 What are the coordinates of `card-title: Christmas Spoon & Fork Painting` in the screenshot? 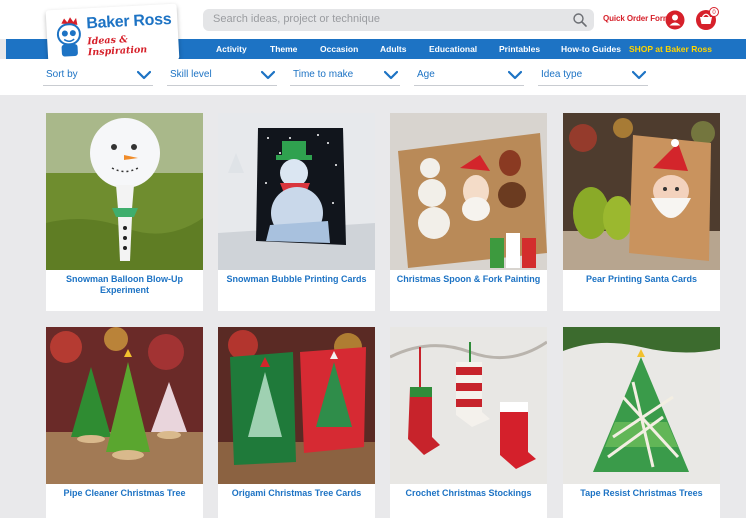 It's located at (468, 279).